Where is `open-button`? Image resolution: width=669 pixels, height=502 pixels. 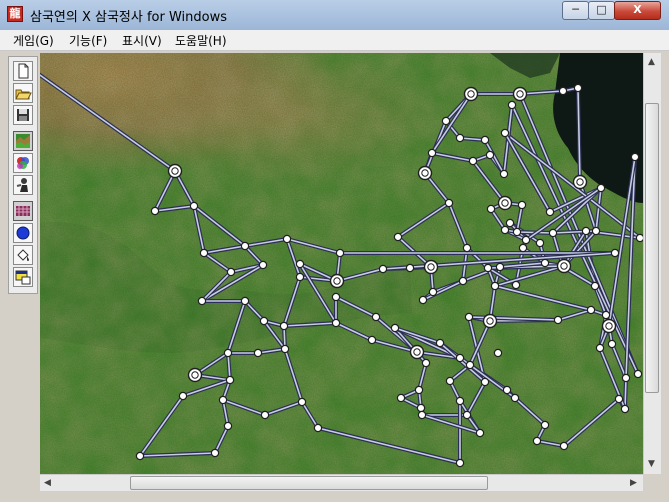 open-button is located at coordinates (23, 93).